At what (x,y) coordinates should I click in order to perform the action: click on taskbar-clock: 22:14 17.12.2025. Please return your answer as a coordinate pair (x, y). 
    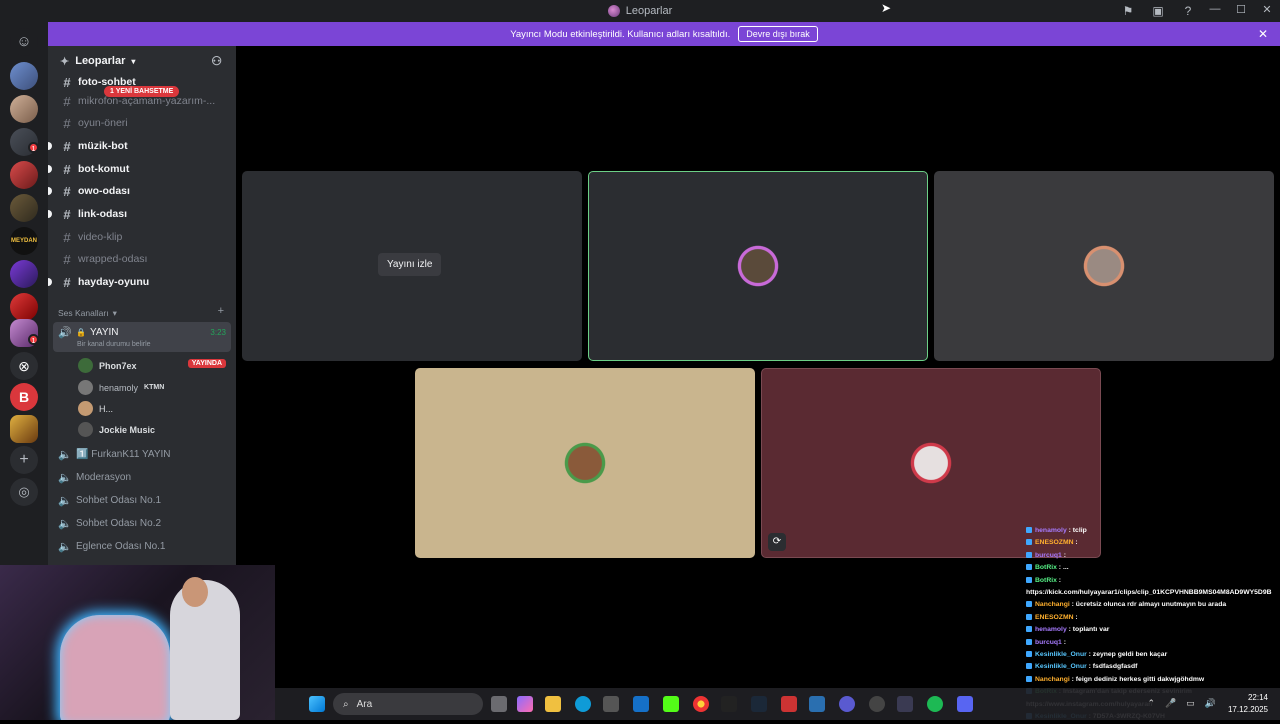
    Looking at the image, I should click on (1248, 704).